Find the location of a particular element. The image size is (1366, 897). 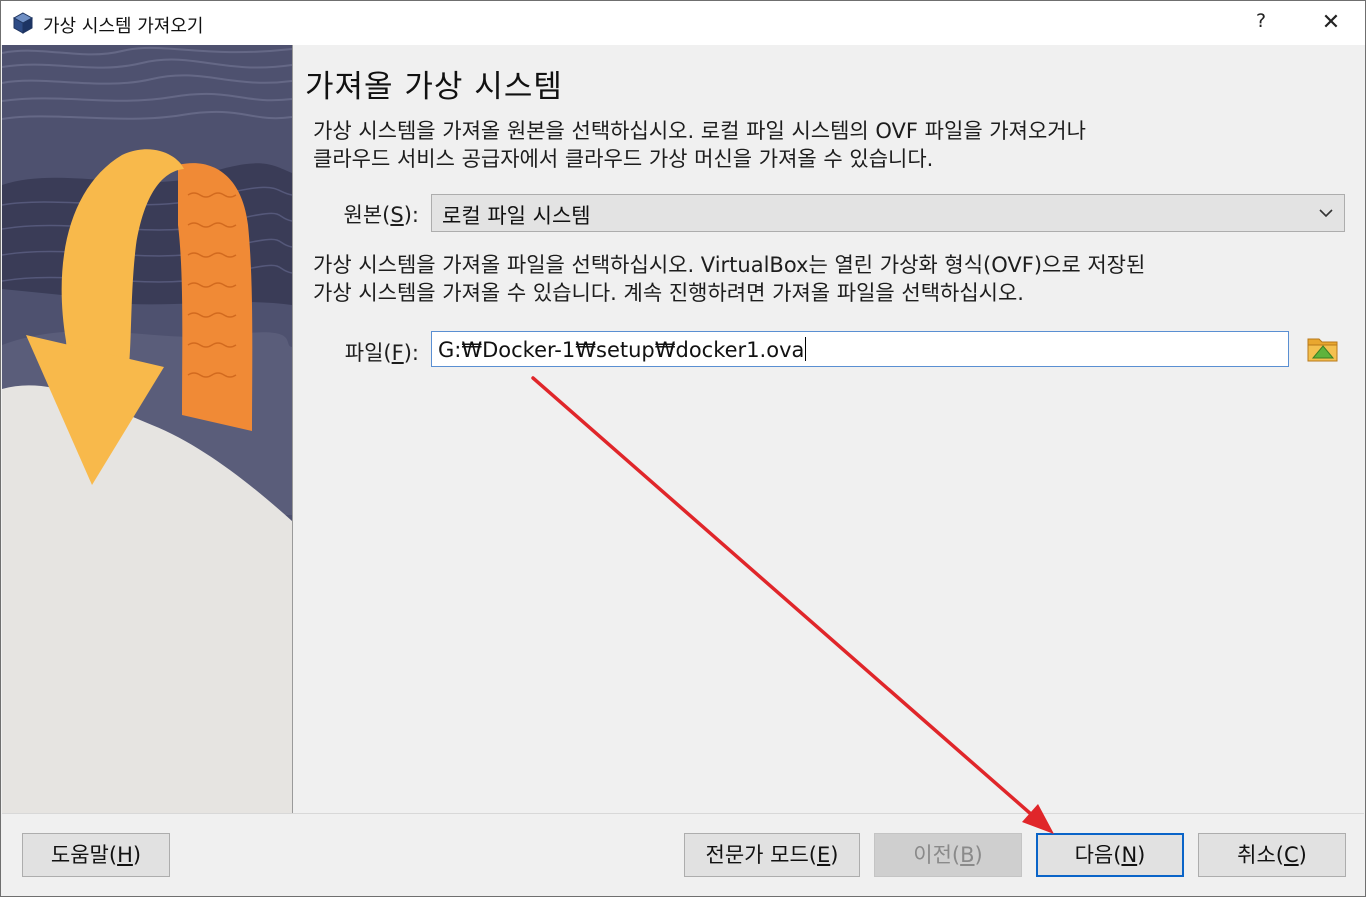

file-label: 파일(F): is located at coordinates (381, 353).